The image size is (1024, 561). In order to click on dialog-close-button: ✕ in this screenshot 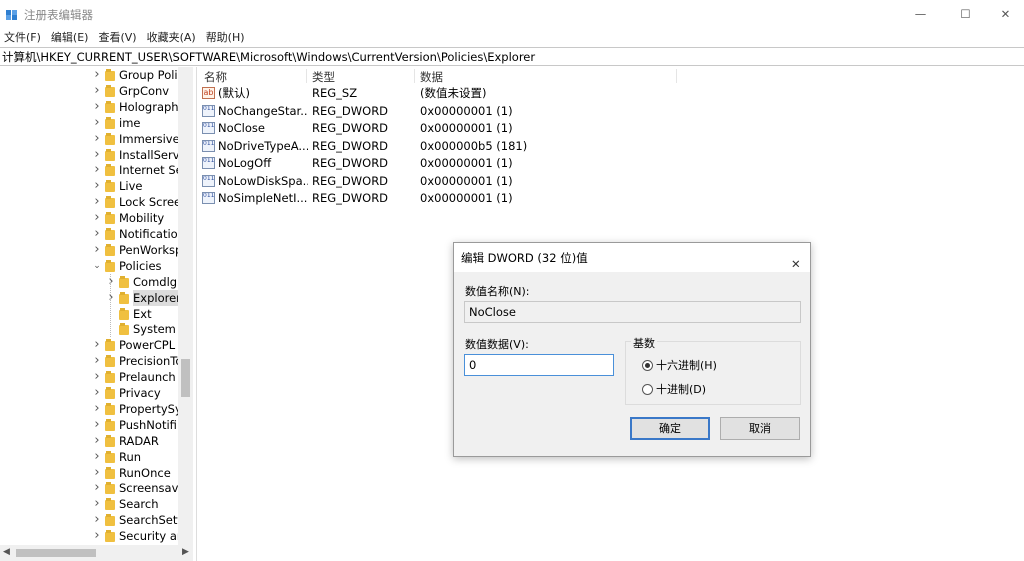, I will do `click(795, 259)`.